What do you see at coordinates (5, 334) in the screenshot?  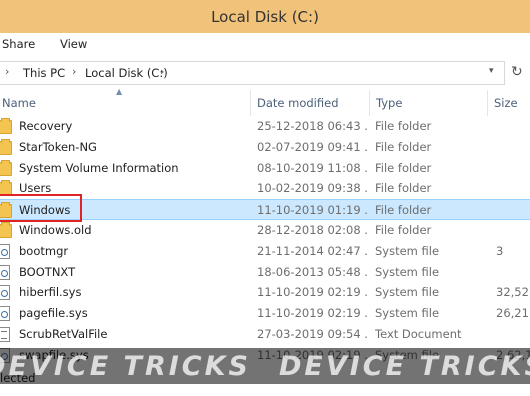 I see `text-file-icon` at bounding box center [5, 334].